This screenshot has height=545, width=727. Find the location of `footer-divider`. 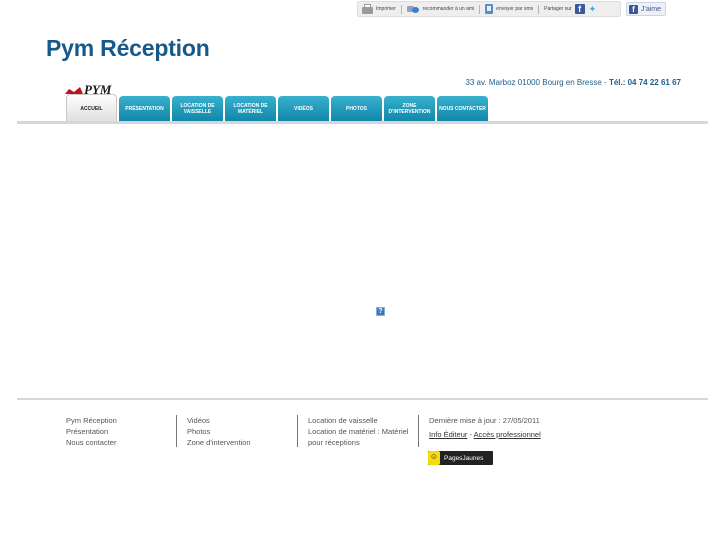

footer-divider is located at coordinates (362, 399).